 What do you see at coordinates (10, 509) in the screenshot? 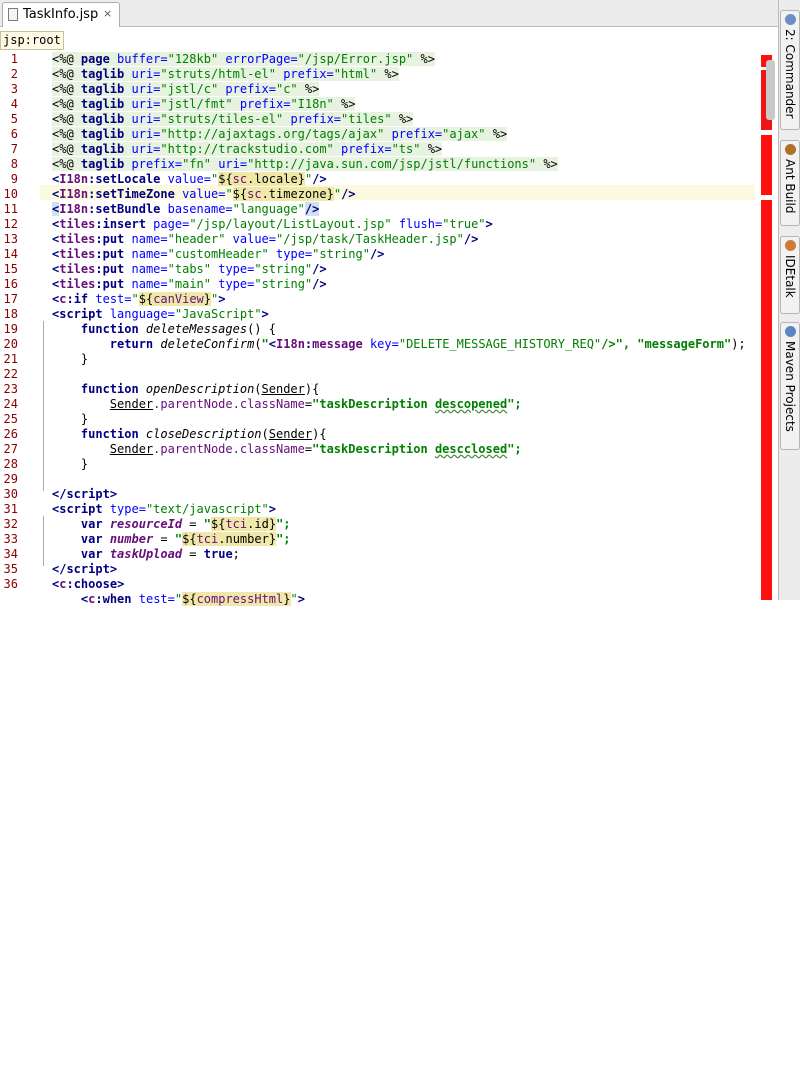
I see `line-number: 31` at bounding box center [10, 509].